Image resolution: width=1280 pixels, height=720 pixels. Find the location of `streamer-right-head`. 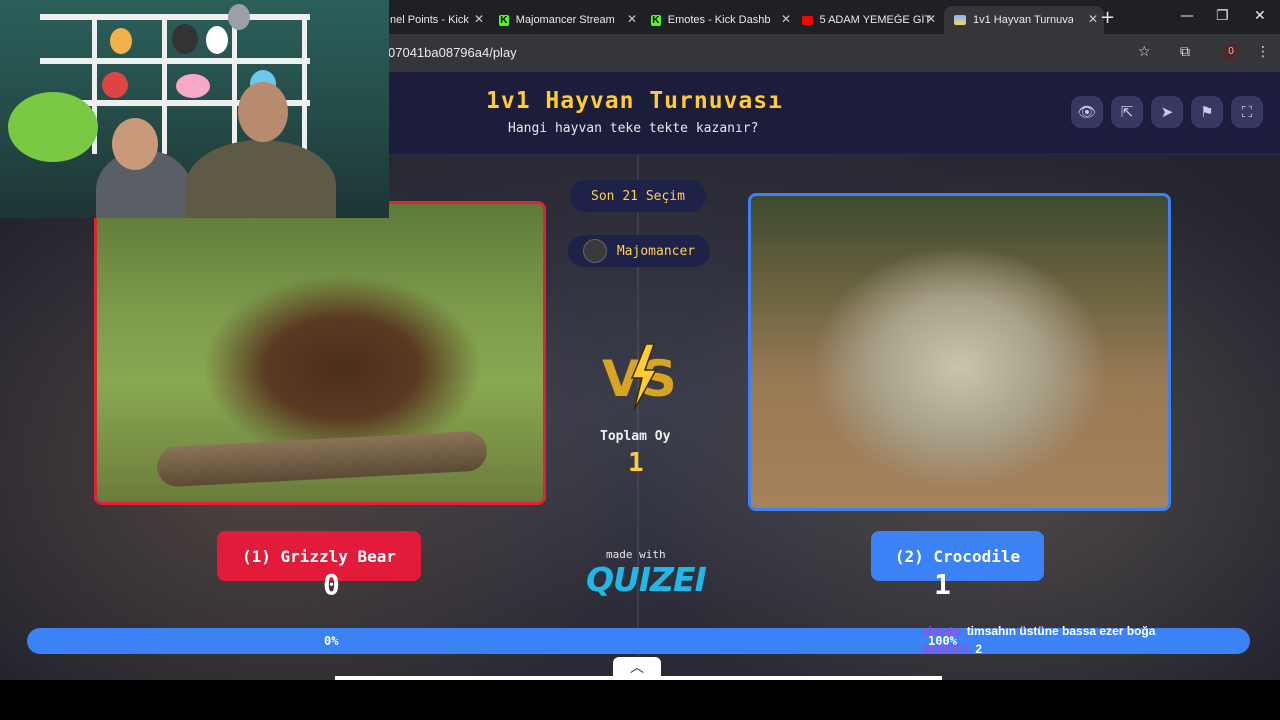

streamer-right-head is located at coordinates (263, 112).